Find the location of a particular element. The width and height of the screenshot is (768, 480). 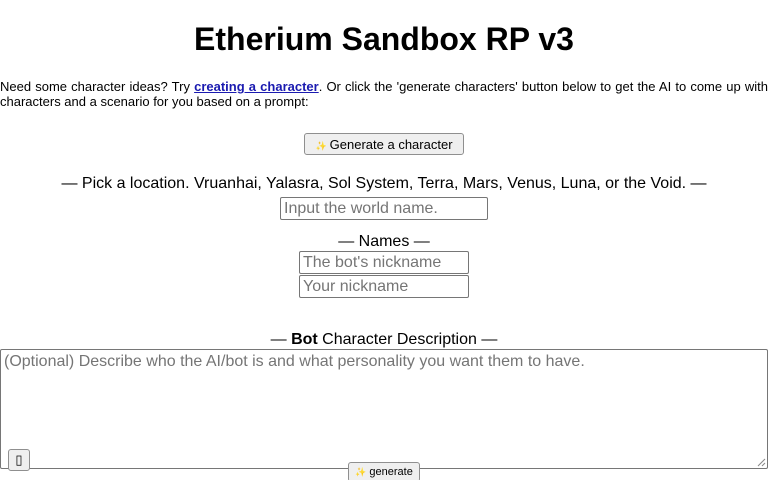

world-name-input is located at coordinates (384, 208).